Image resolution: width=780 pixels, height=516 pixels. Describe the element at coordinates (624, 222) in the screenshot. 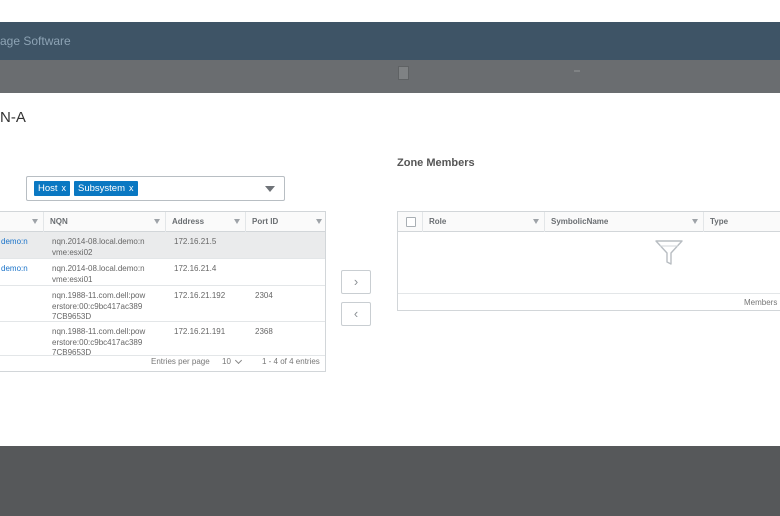

I see `column-header-symbolic-name: SymbolicName` at that location.